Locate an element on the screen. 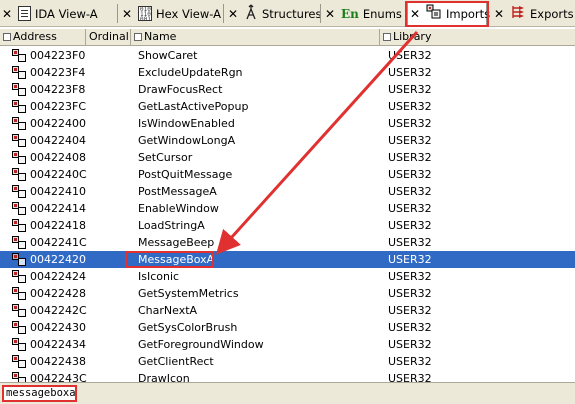 Image resolution: width=575 pixels, height=404 pixels. table-row: 00422400 IsWindowEnabled USER32 is located at coordinates (287, 123).